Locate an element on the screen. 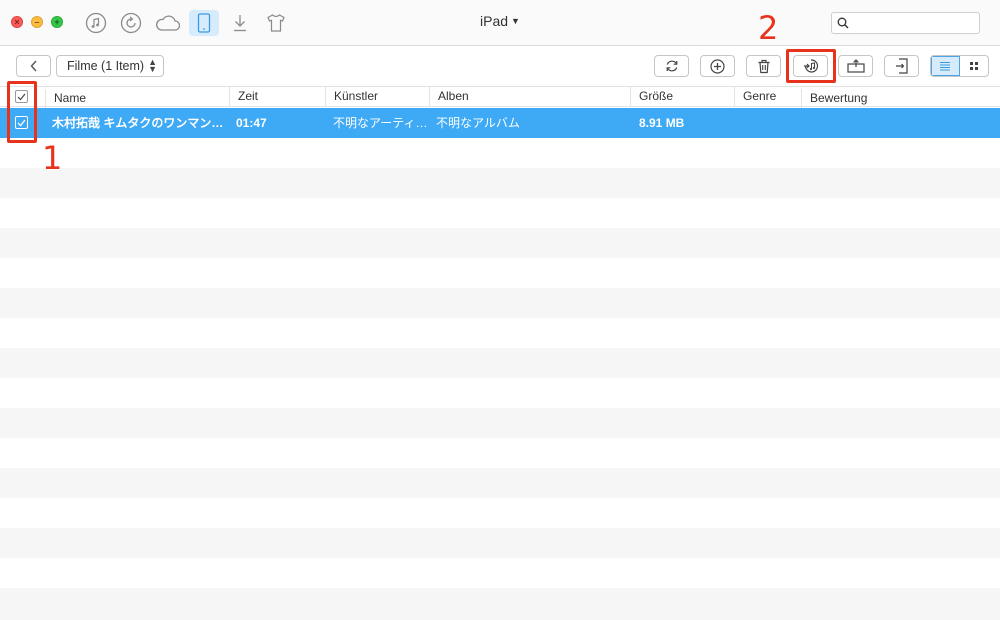 Image resolution: width=1000 pixels, height=620 pixels. maximize-icon: + is located at coordinates (57, 22).